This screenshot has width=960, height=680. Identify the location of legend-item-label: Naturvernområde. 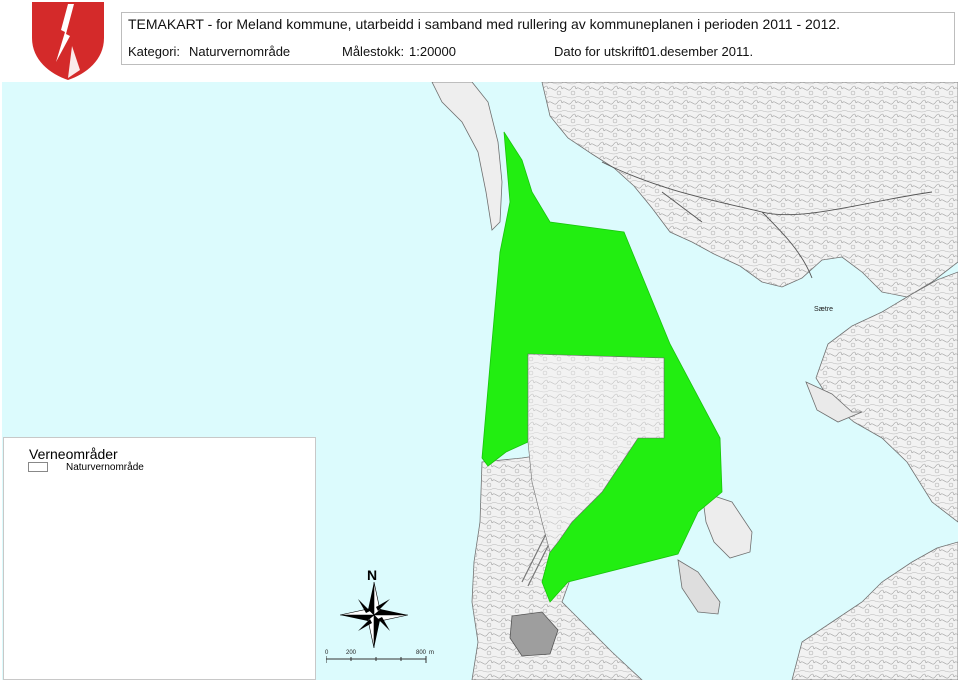
(105, 467).